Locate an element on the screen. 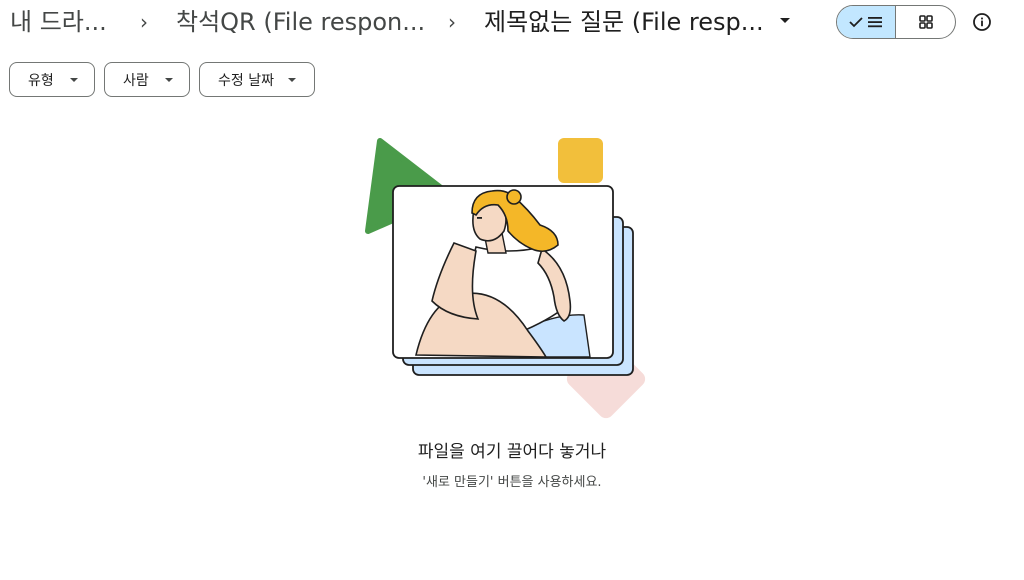  grid-icon is located at coordinates (925, 22).